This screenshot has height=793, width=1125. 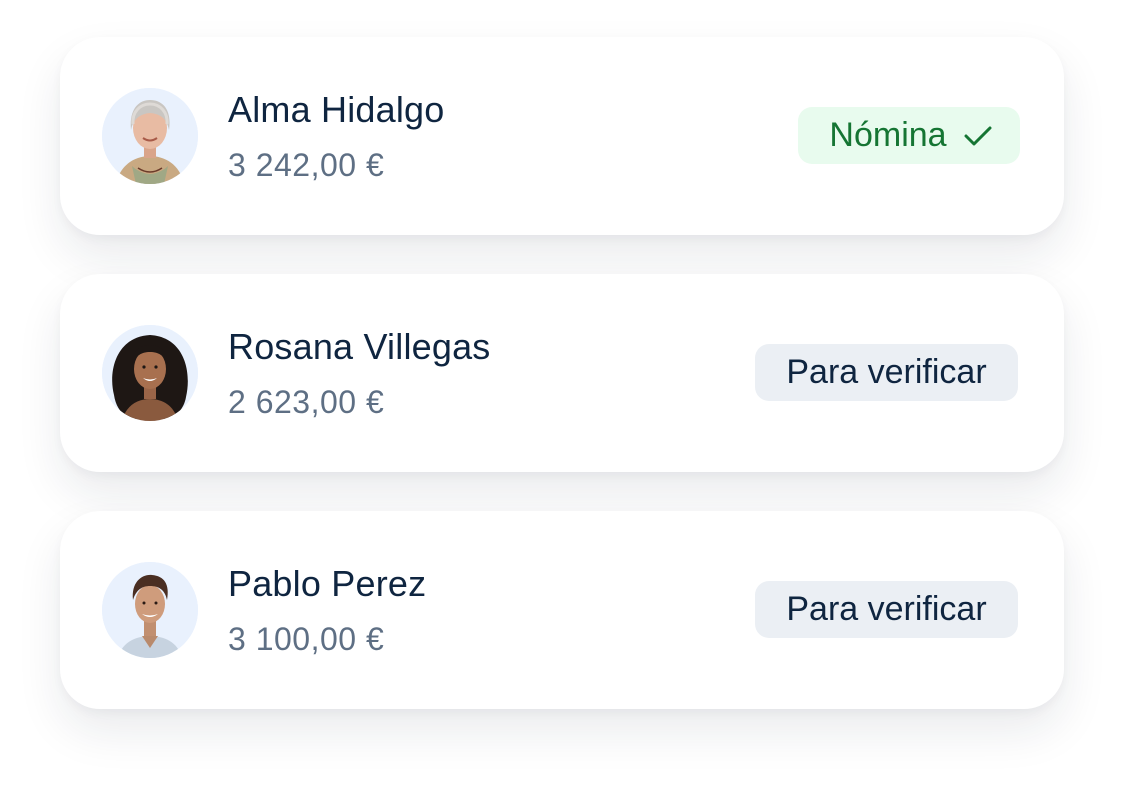 What do you see at coordinates (306, 639) in the screenshot?
I see `employee-amount: 3 100,00 €` at bounding box center [306, 639].